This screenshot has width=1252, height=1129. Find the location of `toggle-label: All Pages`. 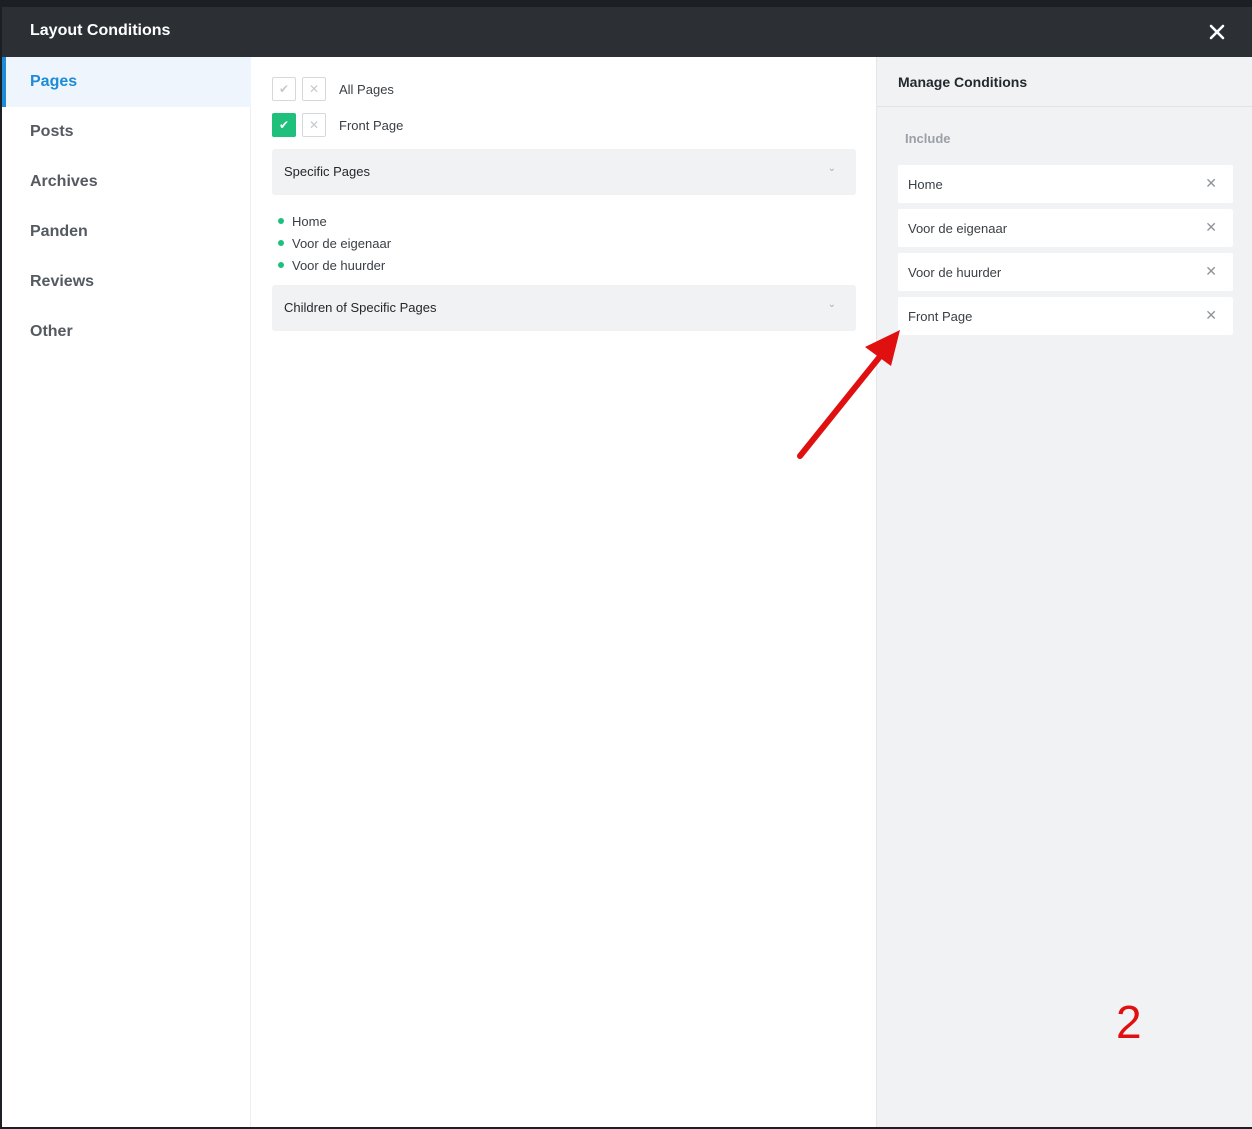

toggle-label: All Pages is located at coordinates (366, 89).